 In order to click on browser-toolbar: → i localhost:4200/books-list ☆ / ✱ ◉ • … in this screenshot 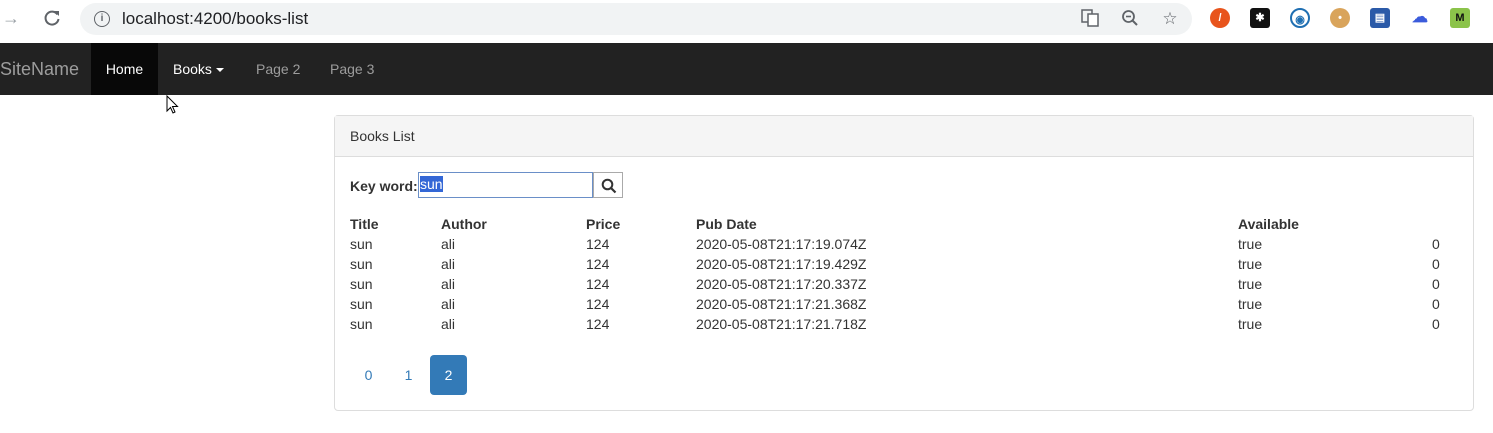, I will do `click(746, 21)`.